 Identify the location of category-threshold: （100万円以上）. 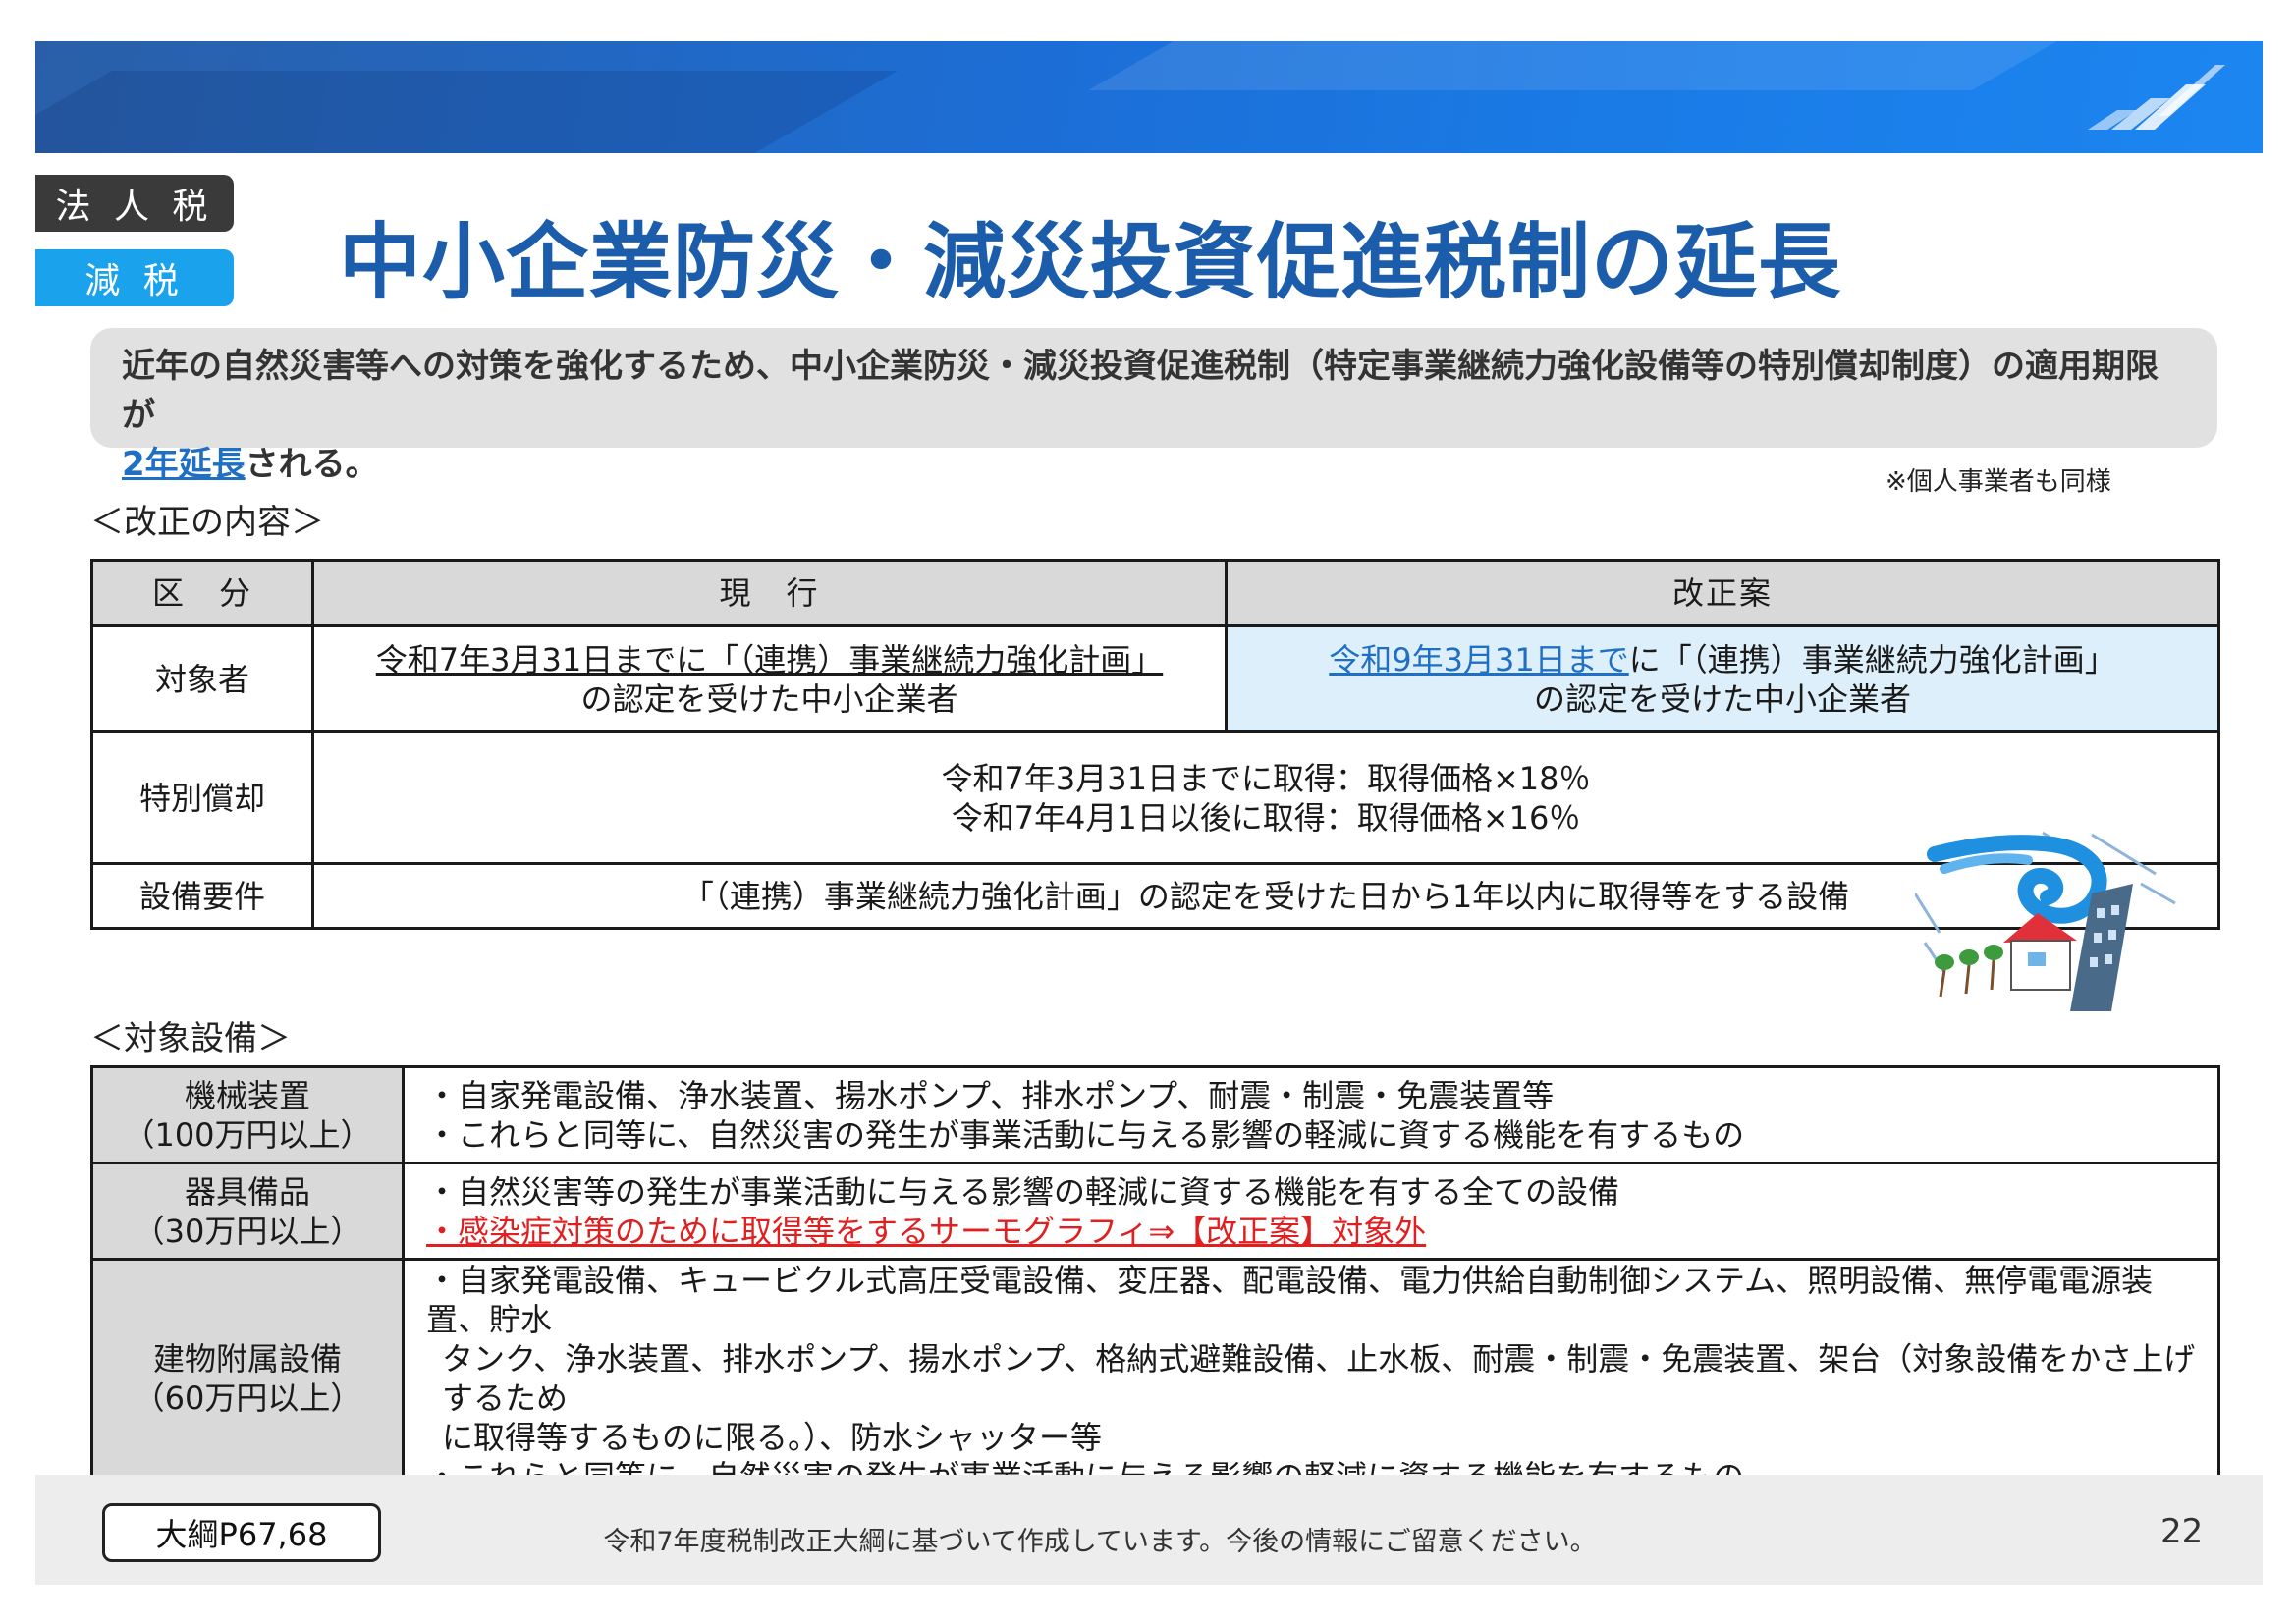
(247, 1134).